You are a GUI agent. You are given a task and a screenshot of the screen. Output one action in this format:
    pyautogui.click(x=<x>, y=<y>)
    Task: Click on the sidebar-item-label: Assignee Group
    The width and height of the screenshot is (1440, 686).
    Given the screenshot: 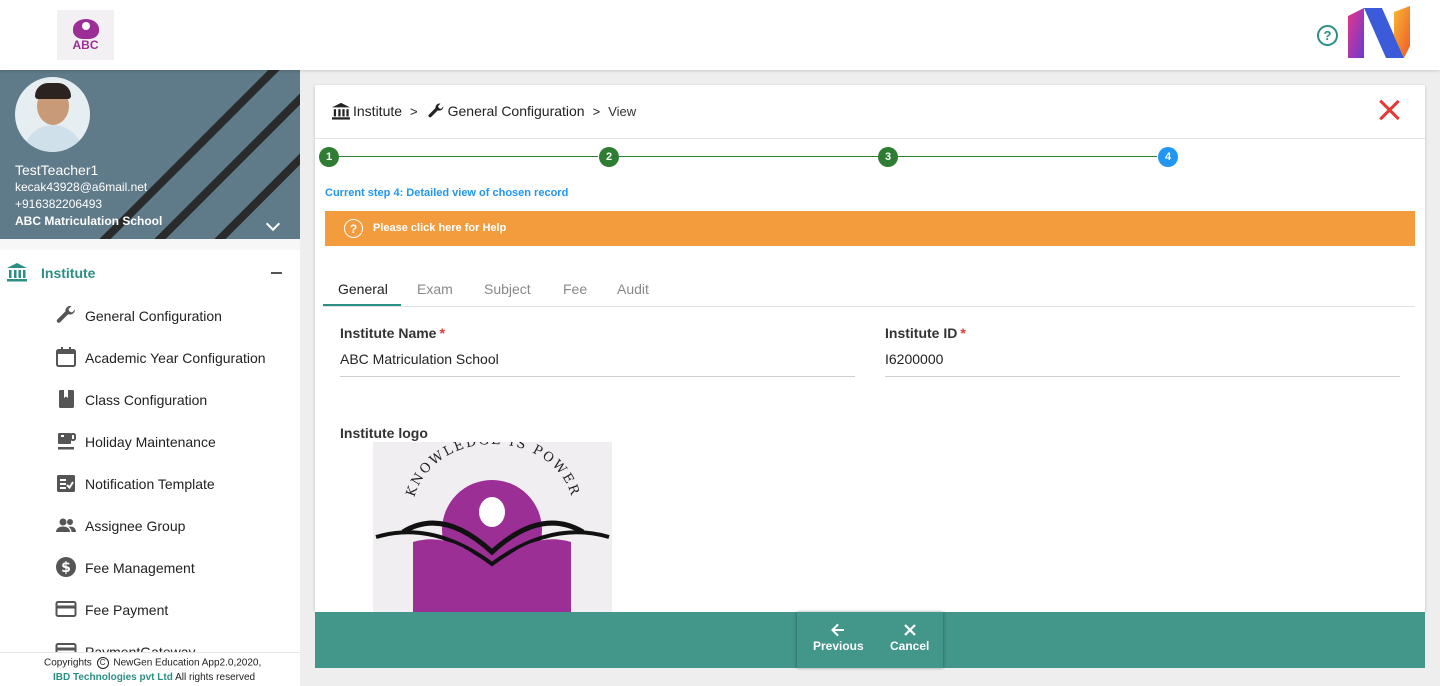 What is the action you would take?
    pyautogui.click(x=135, y=526)
    